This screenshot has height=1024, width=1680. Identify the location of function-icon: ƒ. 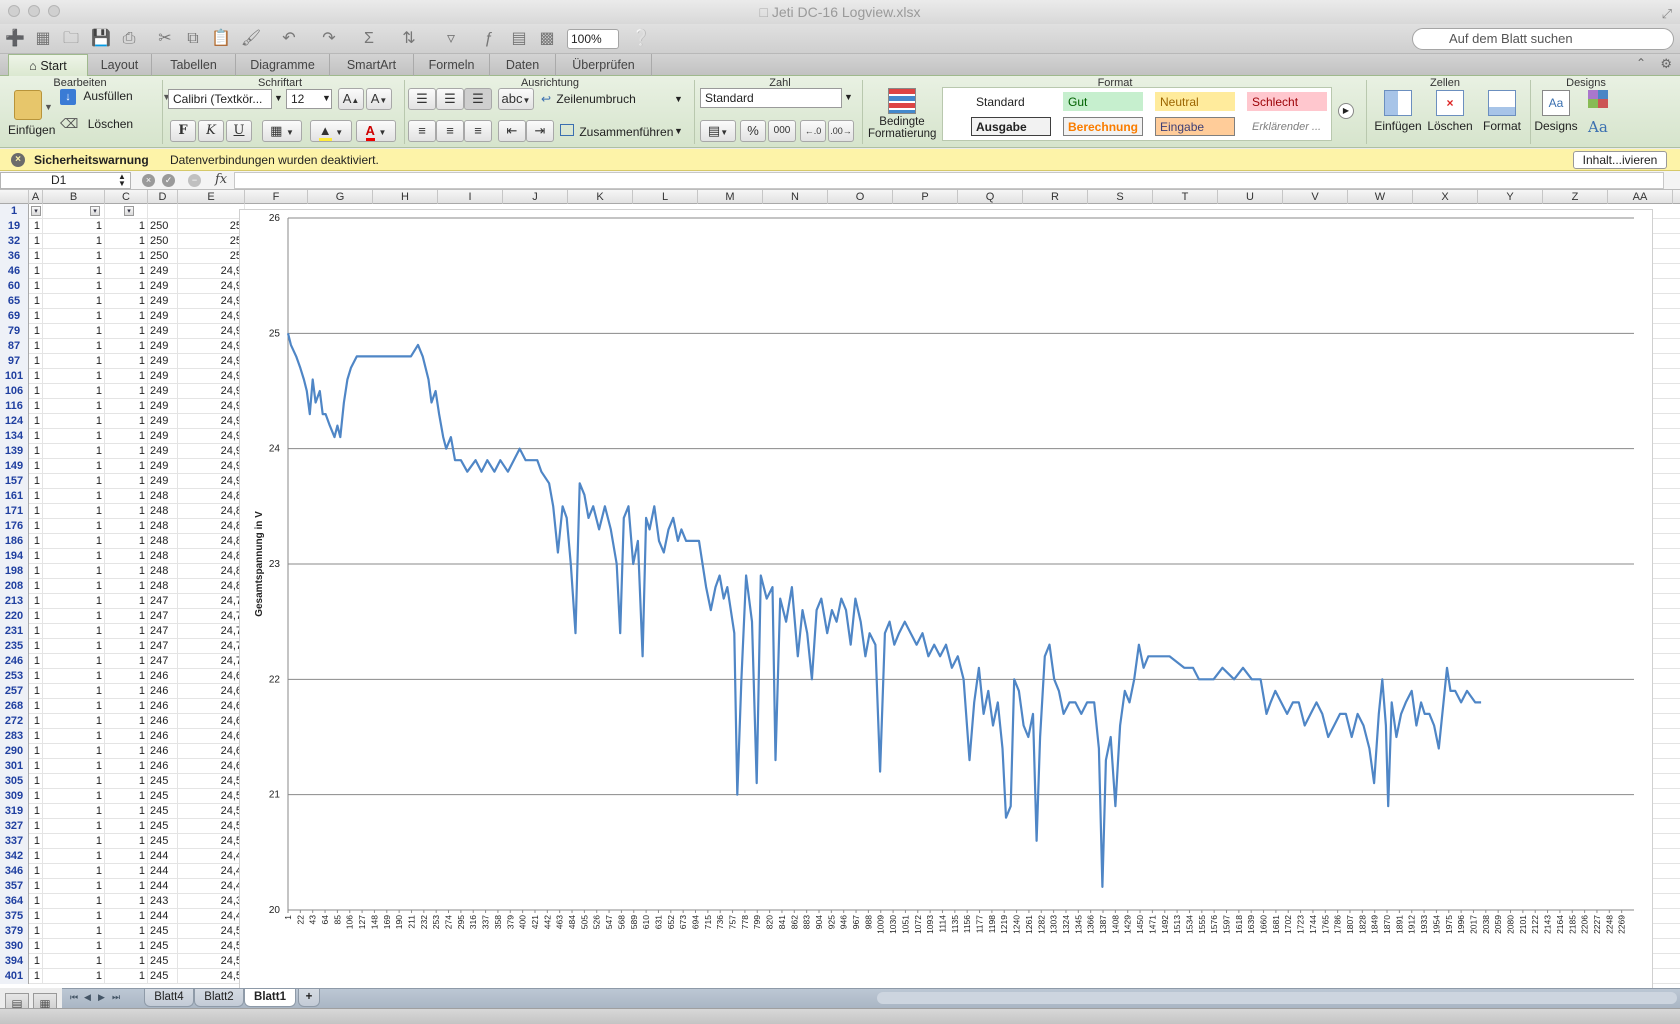
(489, 39).